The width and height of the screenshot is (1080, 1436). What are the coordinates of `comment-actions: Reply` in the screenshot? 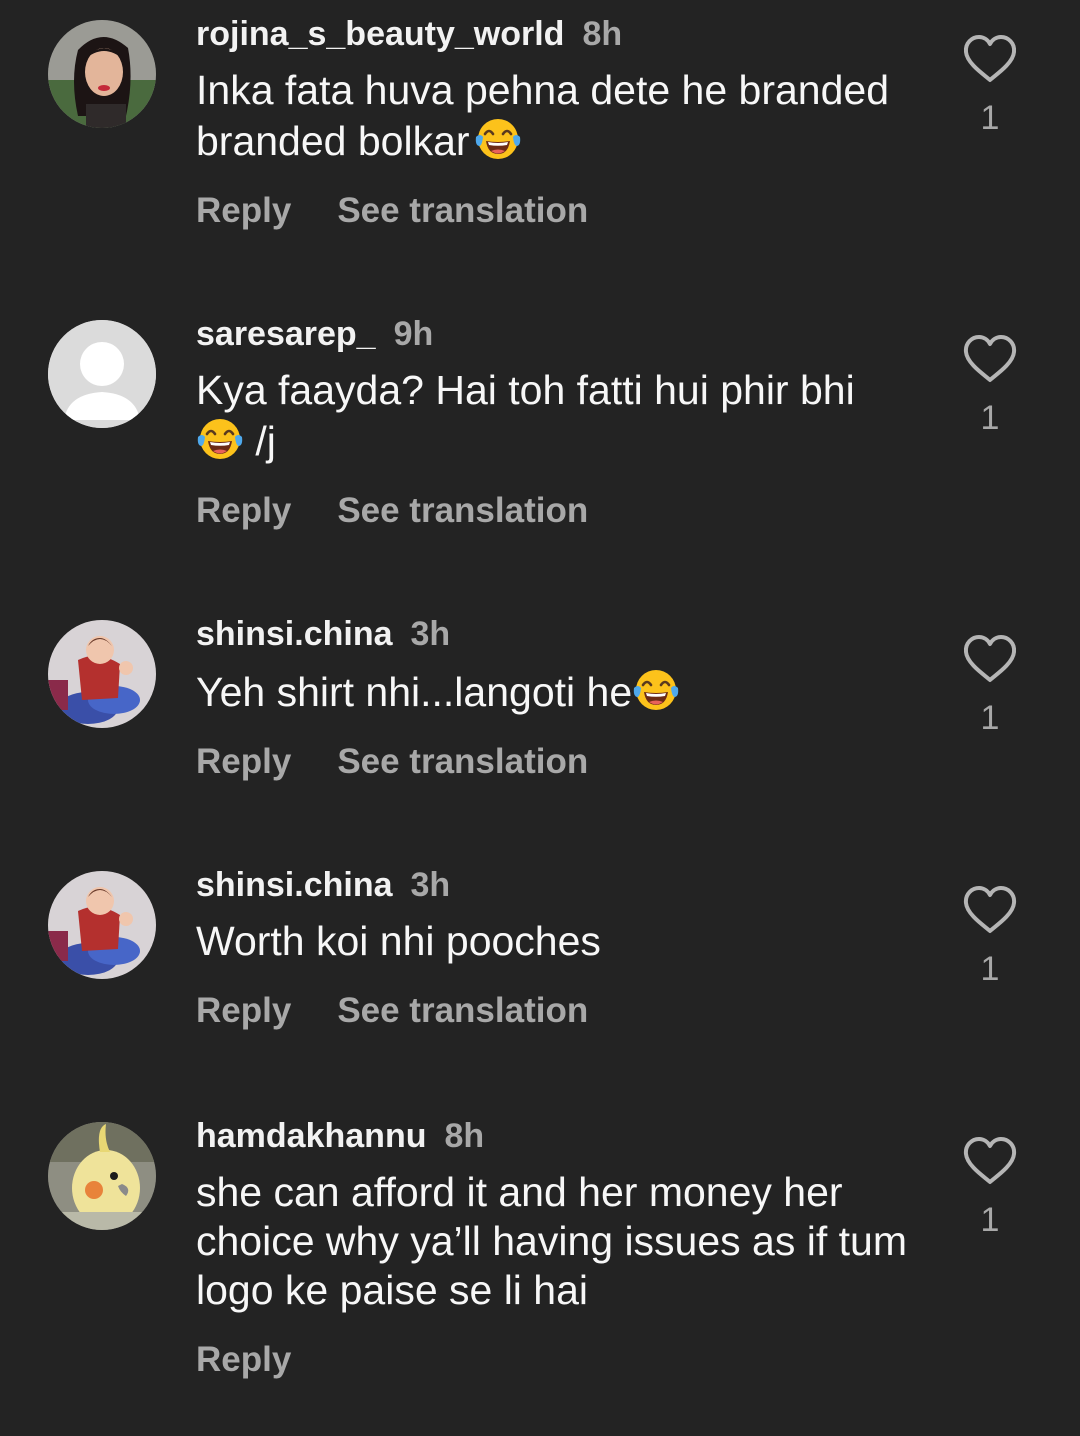 It's located at (566, 1360).